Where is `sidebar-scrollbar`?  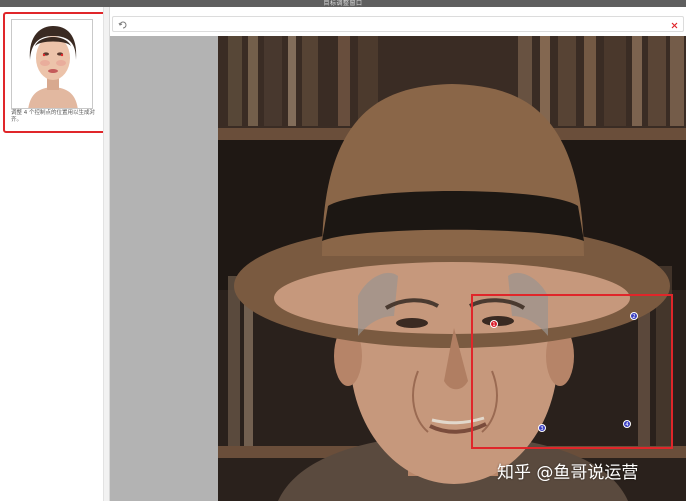 sidebar-scrollbar is located at coordinates (106, 254).